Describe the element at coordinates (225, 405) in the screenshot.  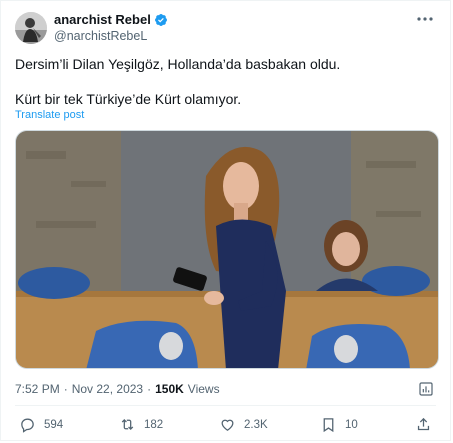
I see `divider` at that location.